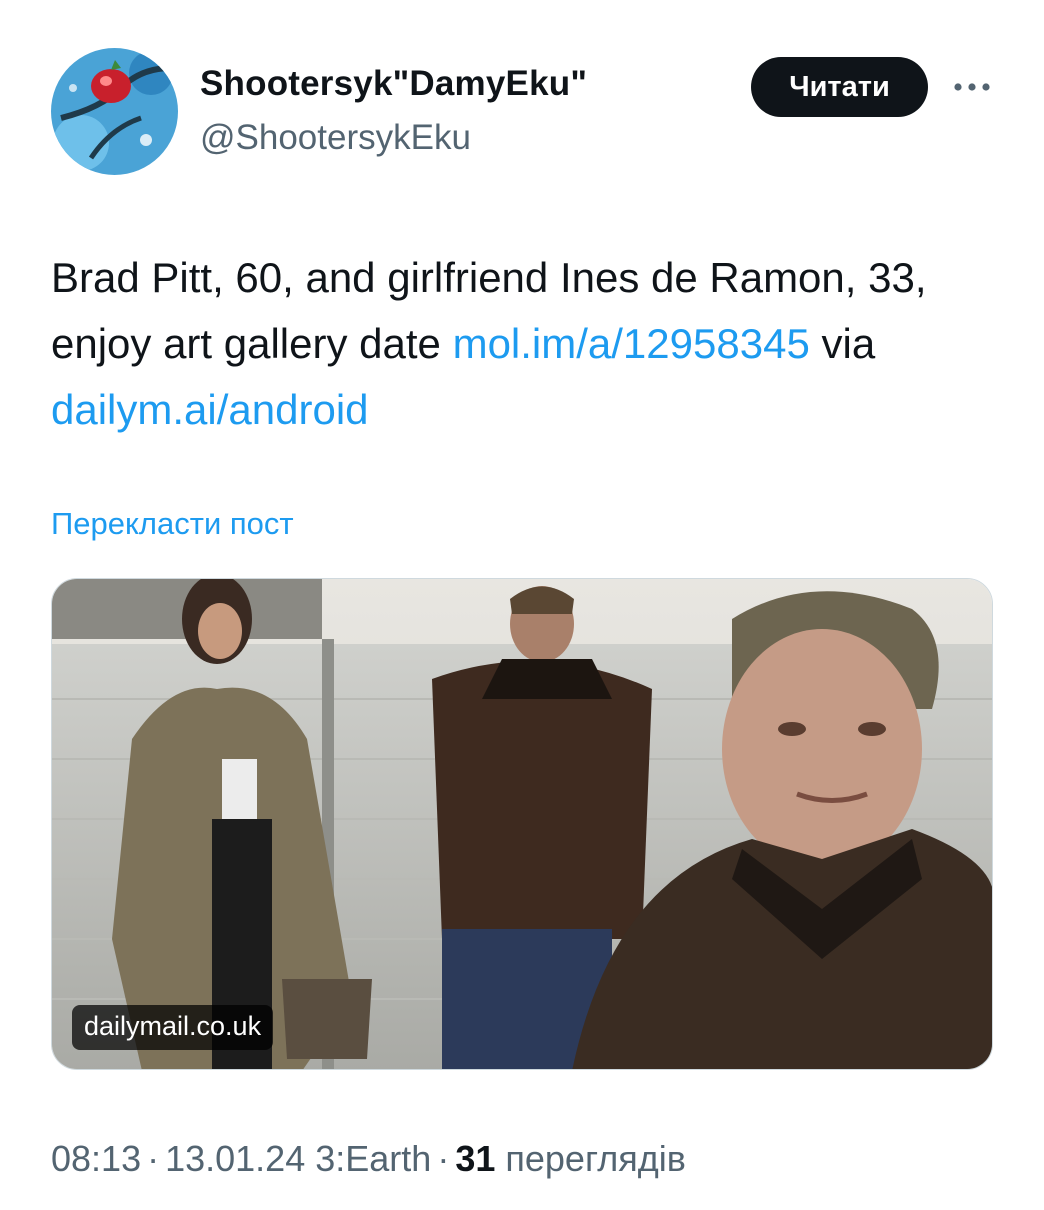  Describe the element at coordinates (839, 87) in the screenshot. I see `follow-button: Читати` at that location.